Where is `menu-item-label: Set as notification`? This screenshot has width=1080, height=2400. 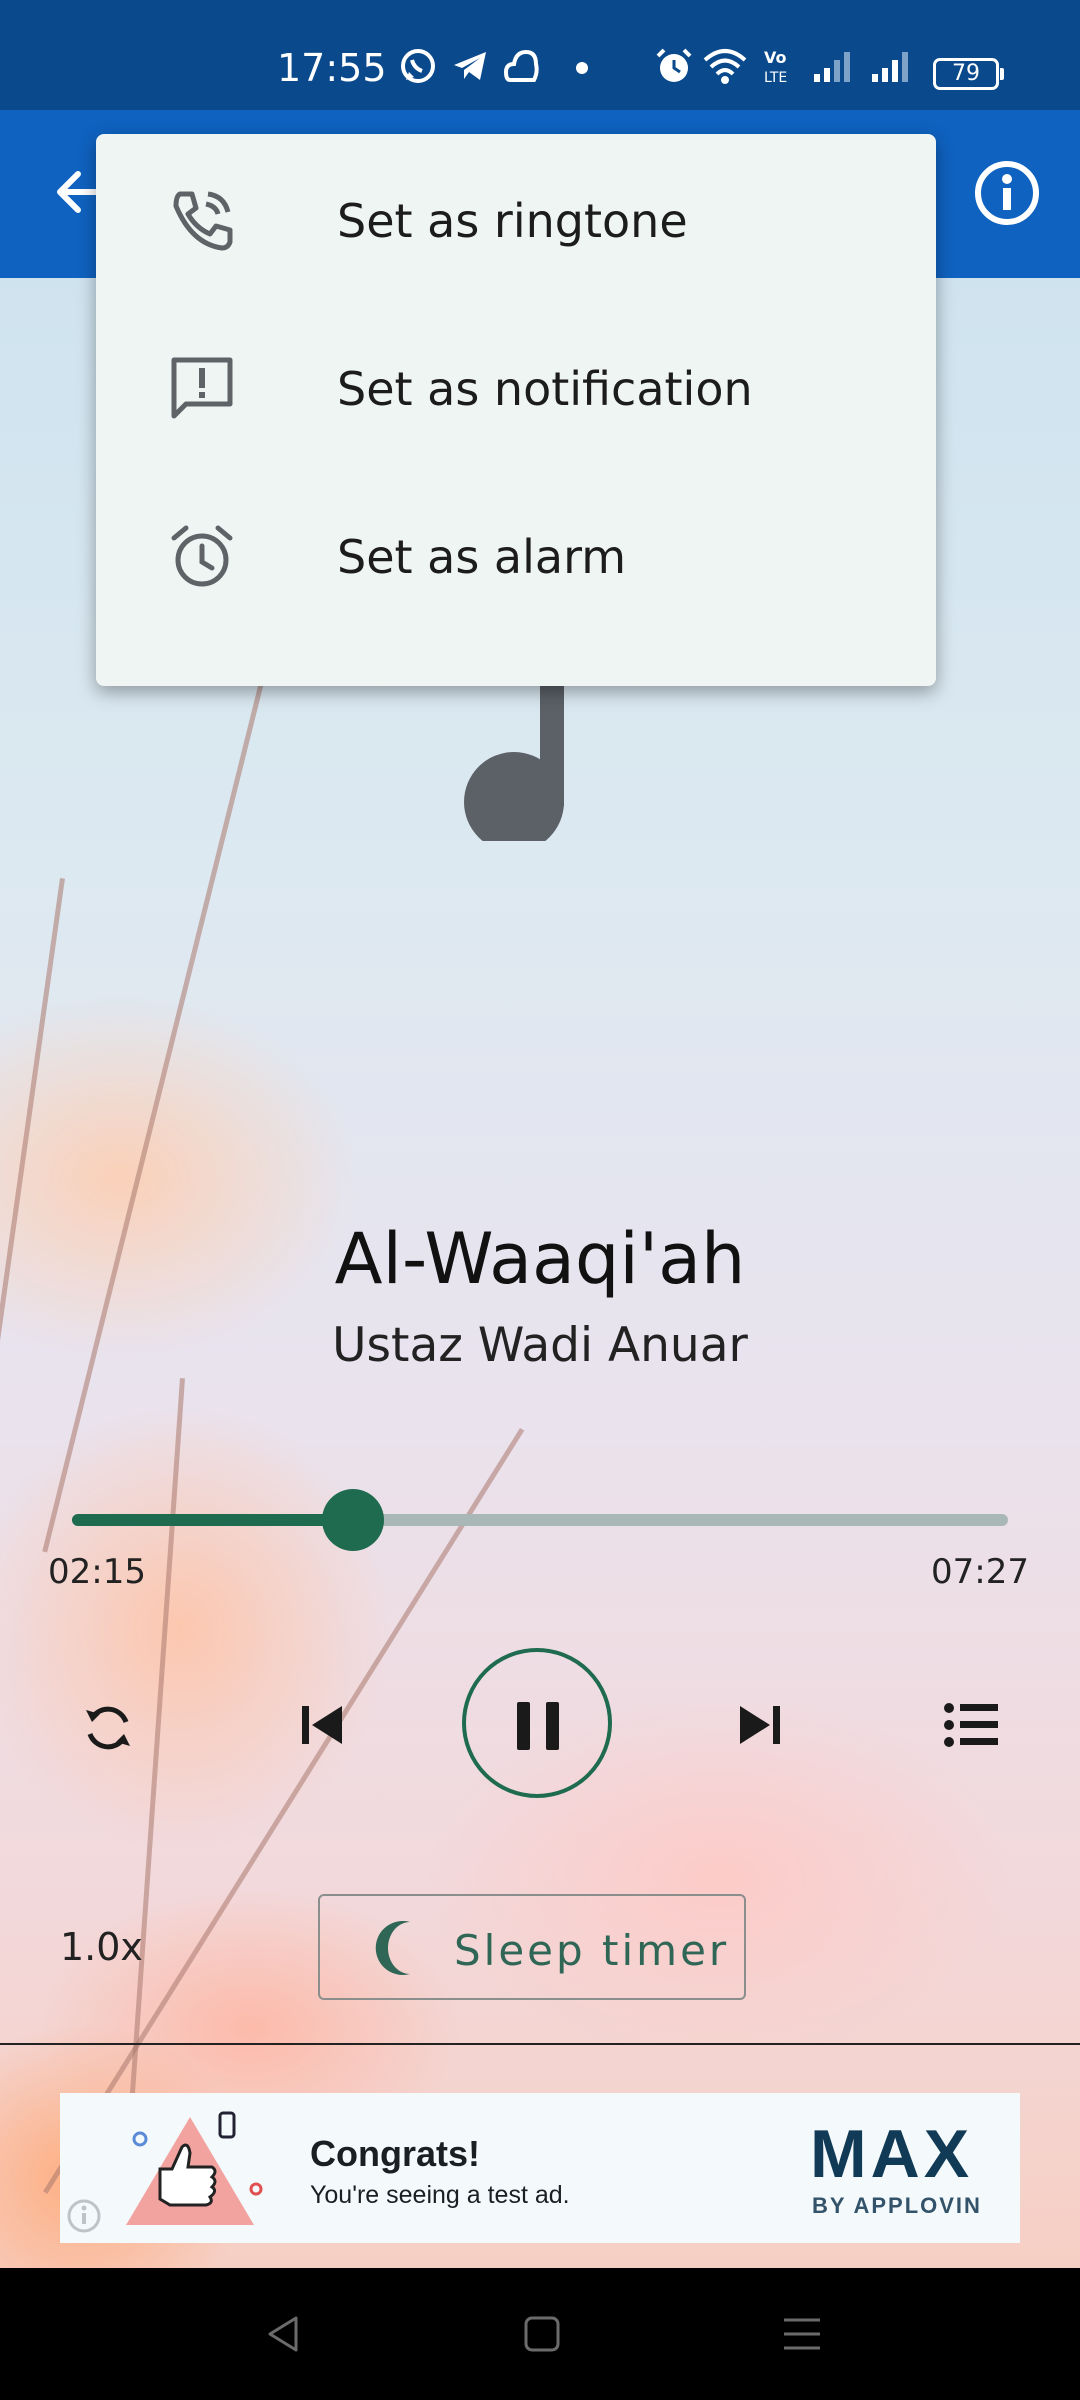
menu-item-label: Set as notification is located at coordinates (545, 389).